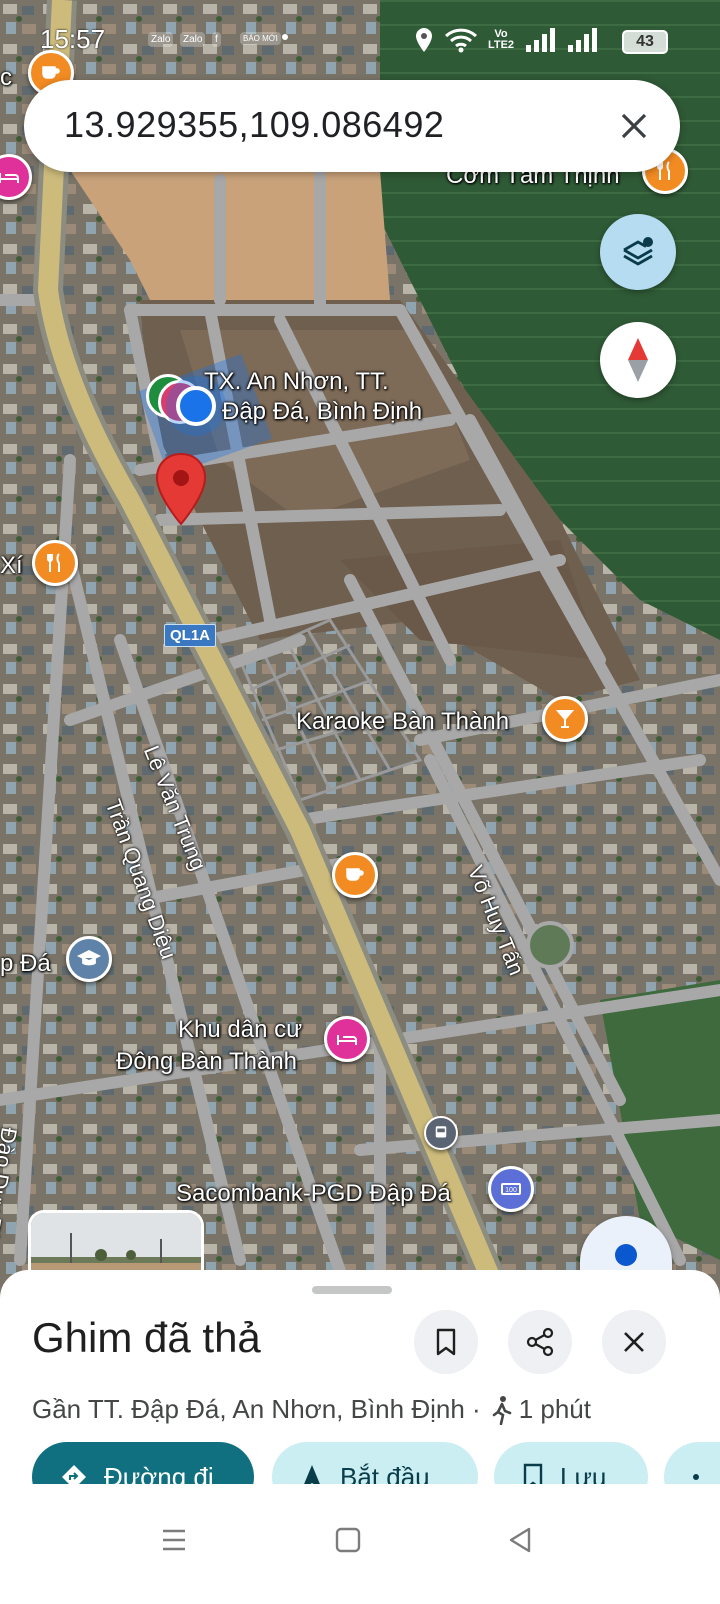 The height and width of the screenshot is (1604, 720). I want to click on bookmark-button, so click(446, 1342).